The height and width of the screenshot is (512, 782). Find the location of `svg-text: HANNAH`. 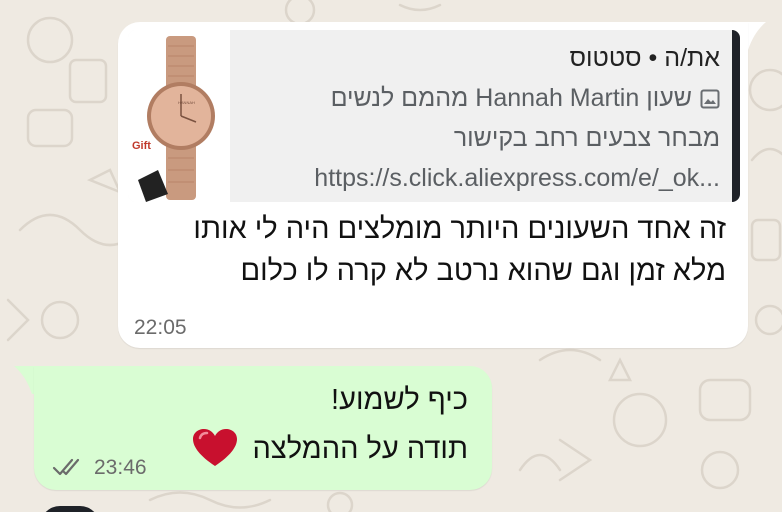

svg-text: HANNAH is located at coordinates (186, 102).